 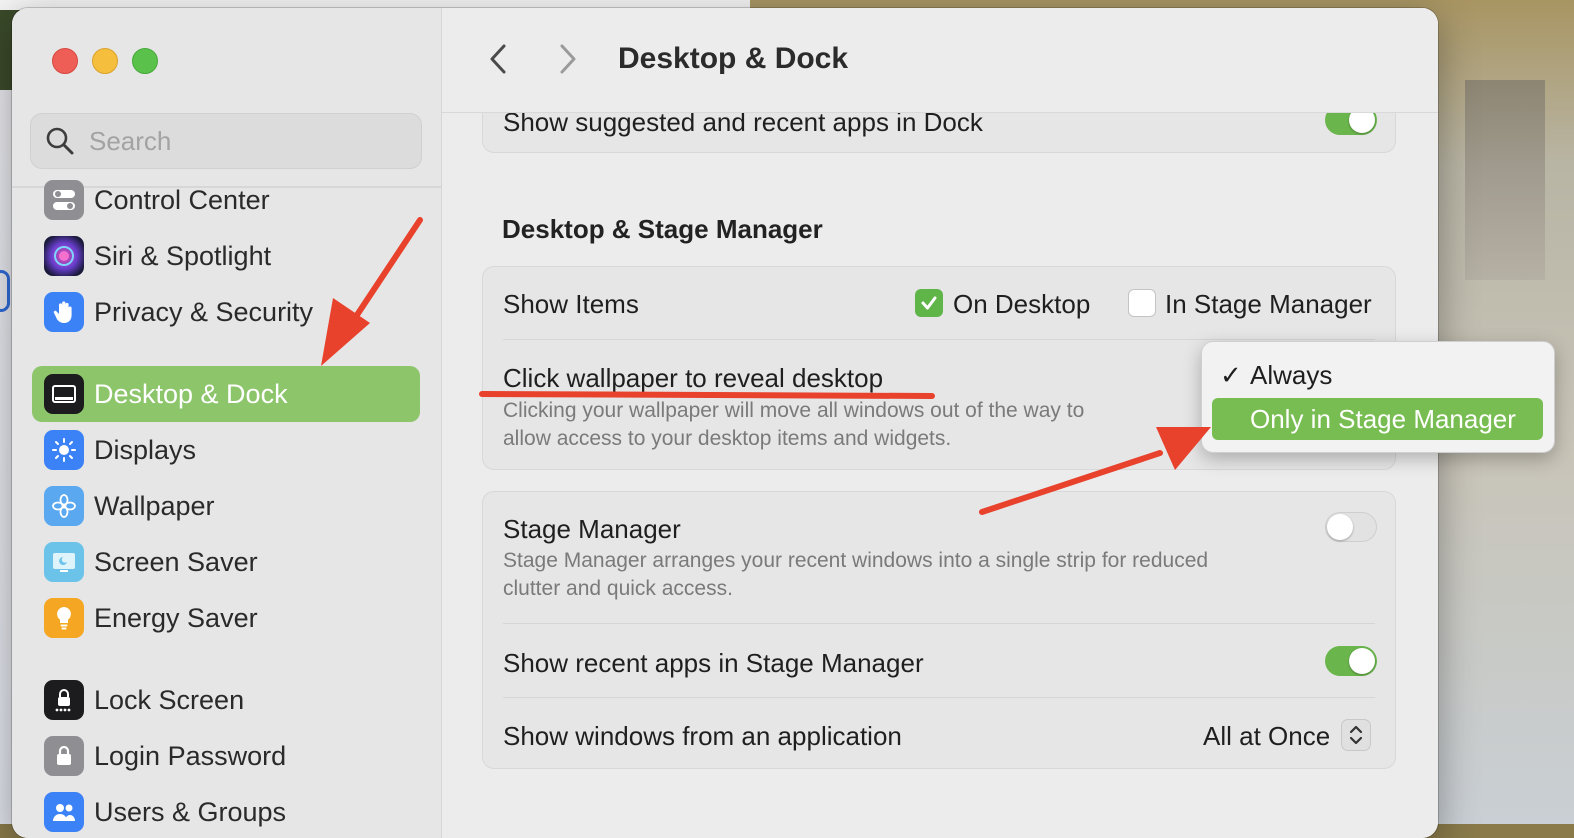 What do you see at coordinates (226, 506) in the screenshot?
I see `sidebar-item-wallpaper: Wallpaper` at bounding box center [226, 506].